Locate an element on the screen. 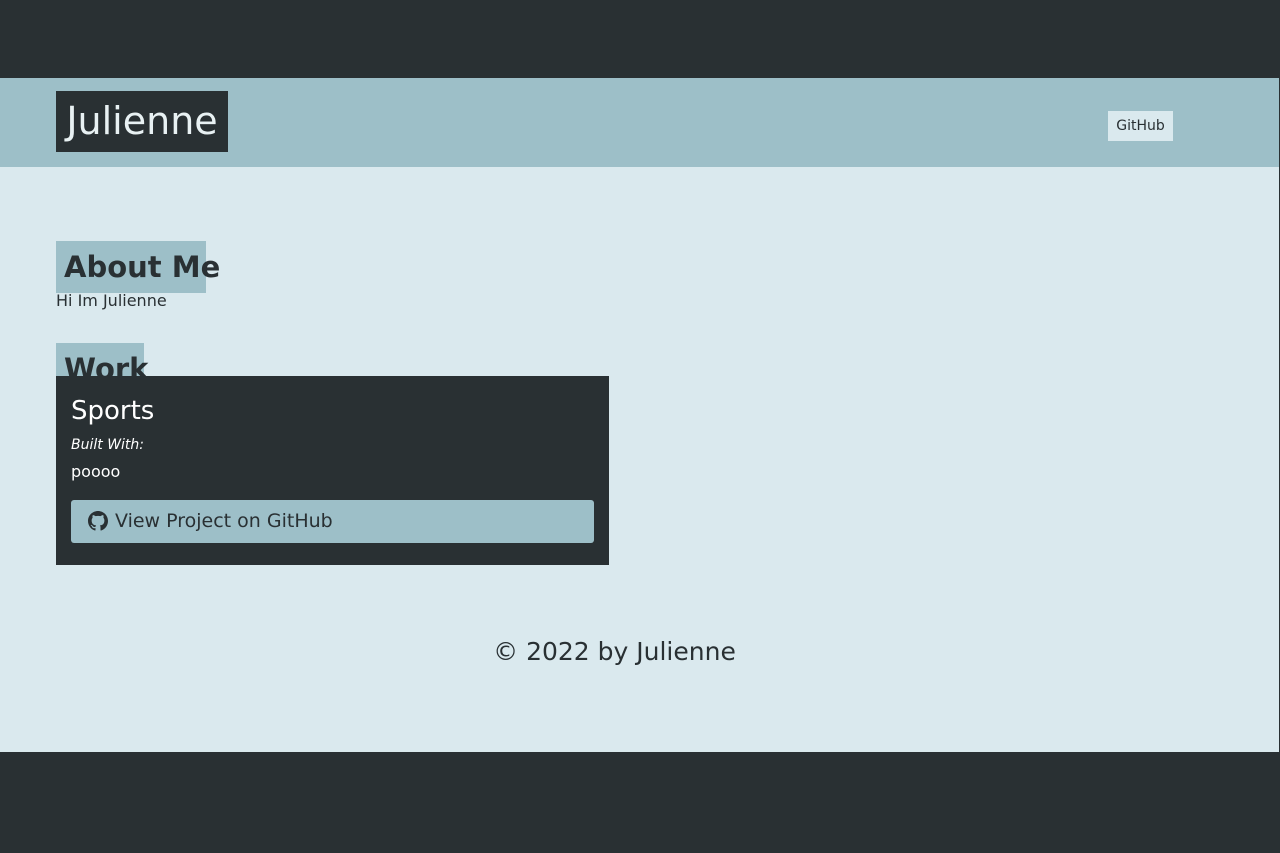  built-with-value: poooo is located at coordinates (96, 471).